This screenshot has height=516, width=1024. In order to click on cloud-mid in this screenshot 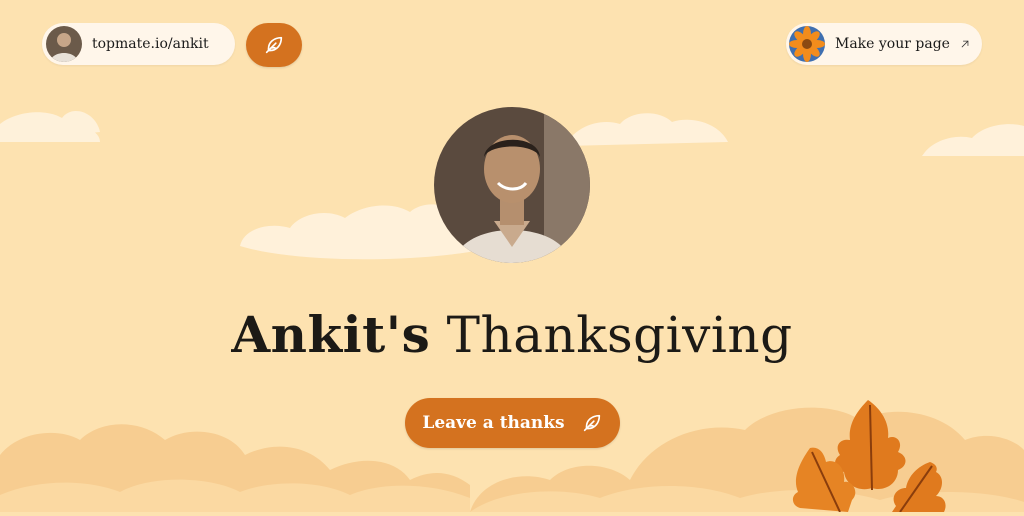, I will do `click(646, 129)`.